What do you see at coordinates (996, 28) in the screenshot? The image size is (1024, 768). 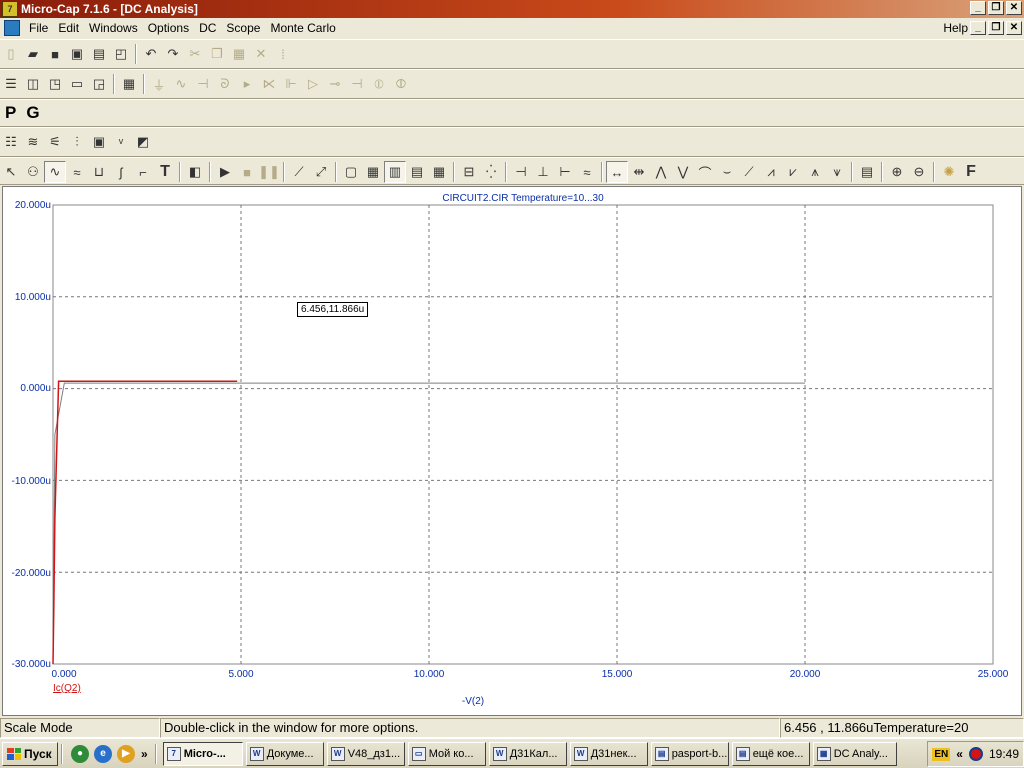 I see `doc-restore-button: ❐` at bounding box center [996, 28].